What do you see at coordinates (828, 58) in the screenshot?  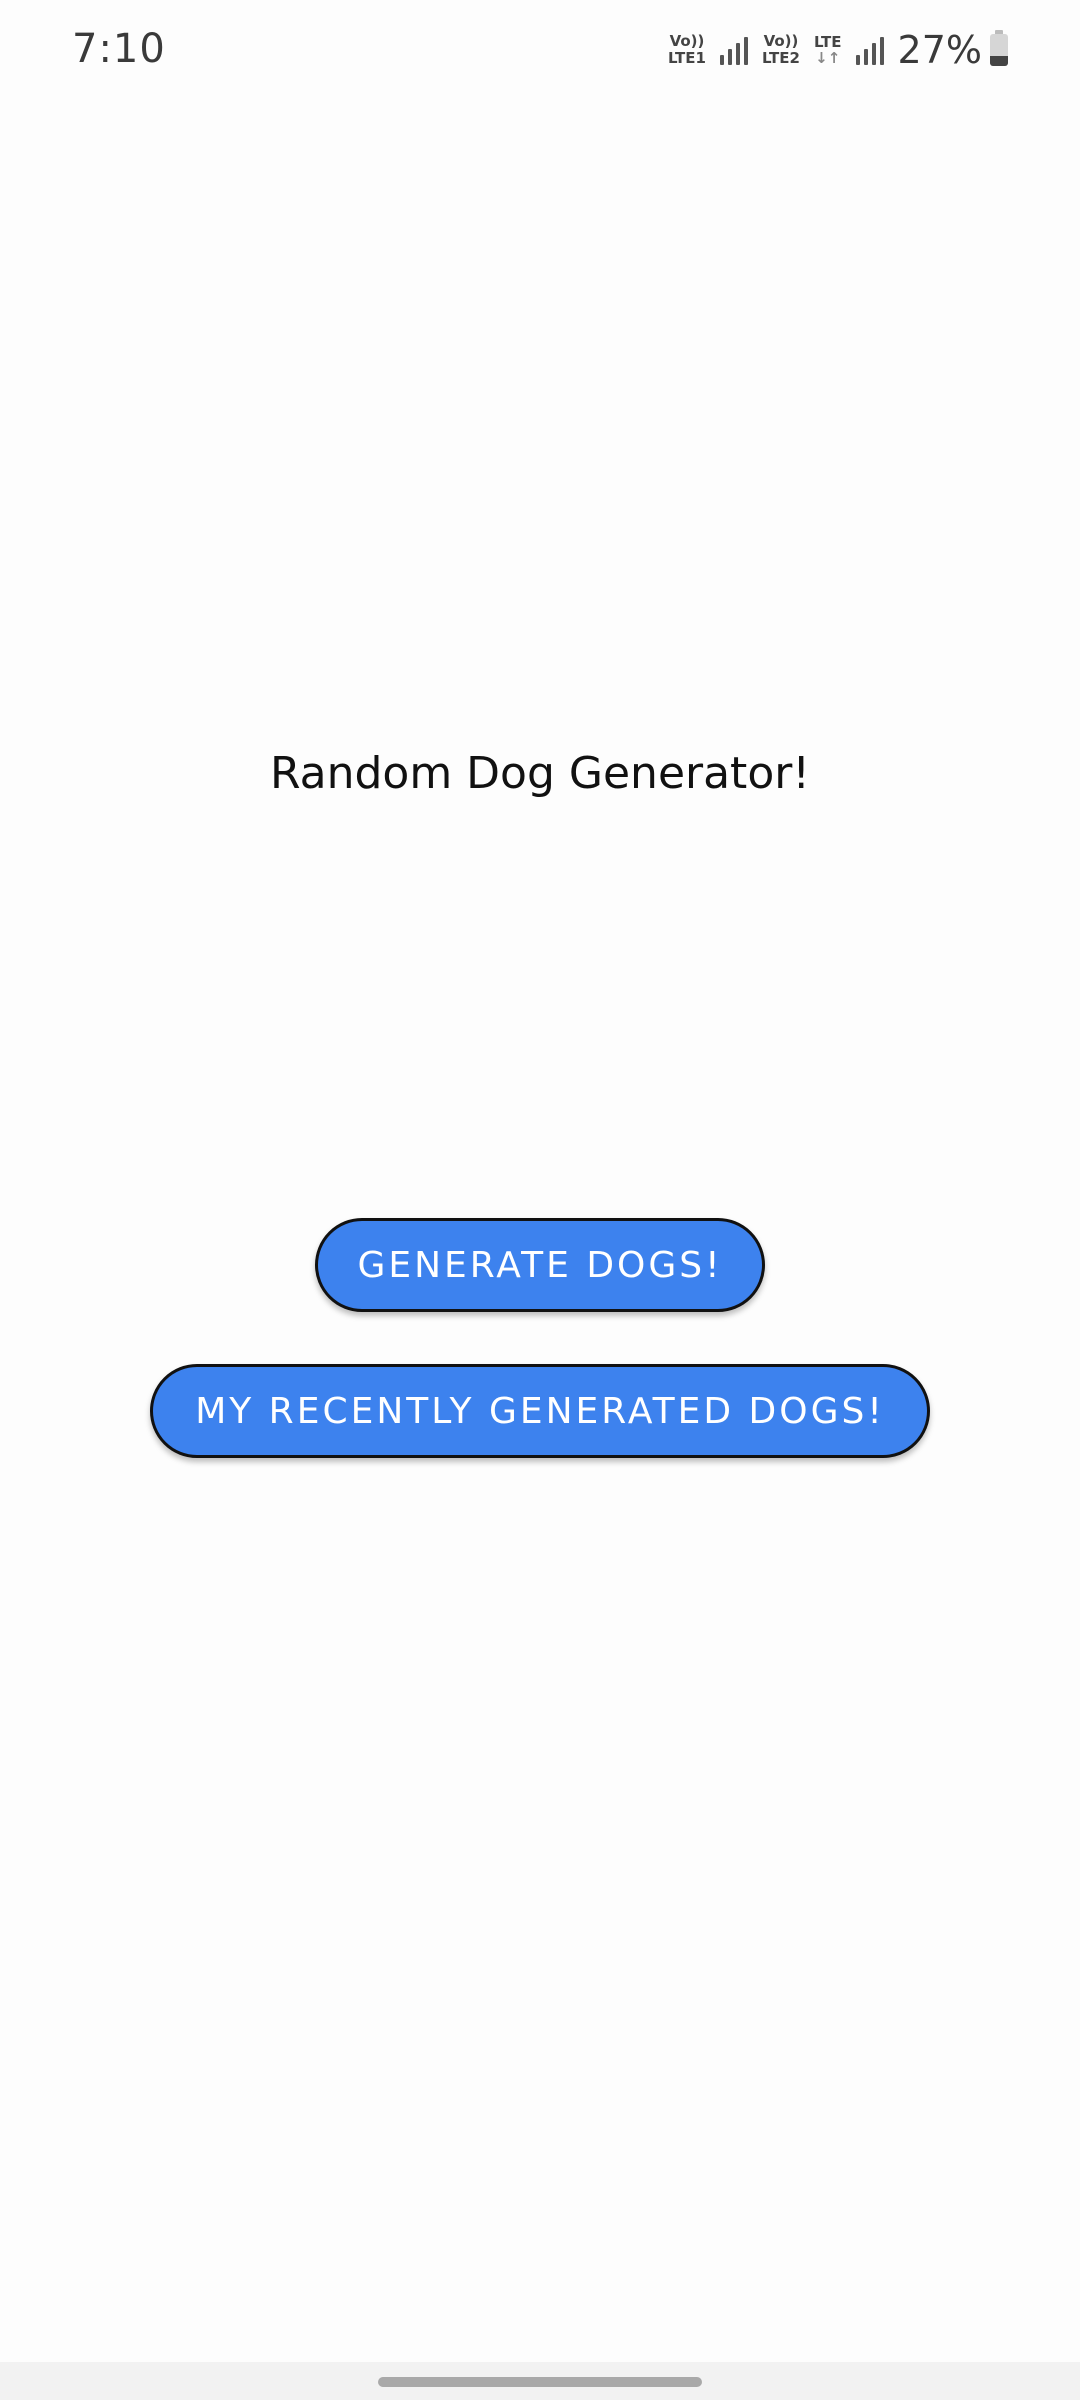 I see `data-activity-arrows-icon: ↓↑` at bounding box center [828, 58].